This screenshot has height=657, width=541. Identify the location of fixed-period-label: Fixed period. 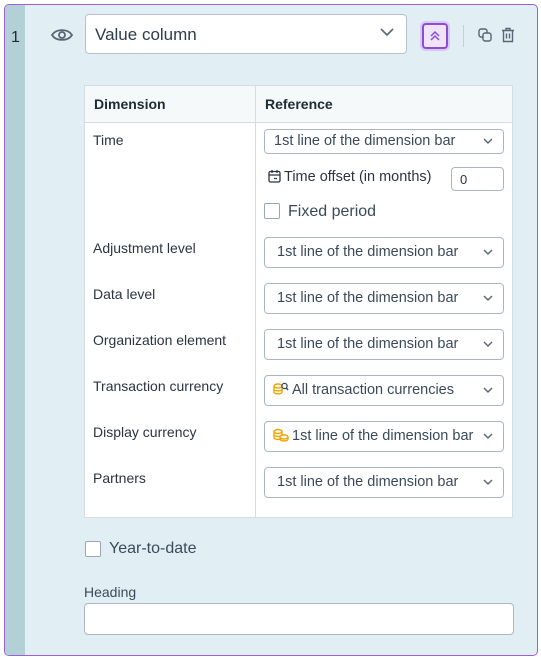
(332, 211).